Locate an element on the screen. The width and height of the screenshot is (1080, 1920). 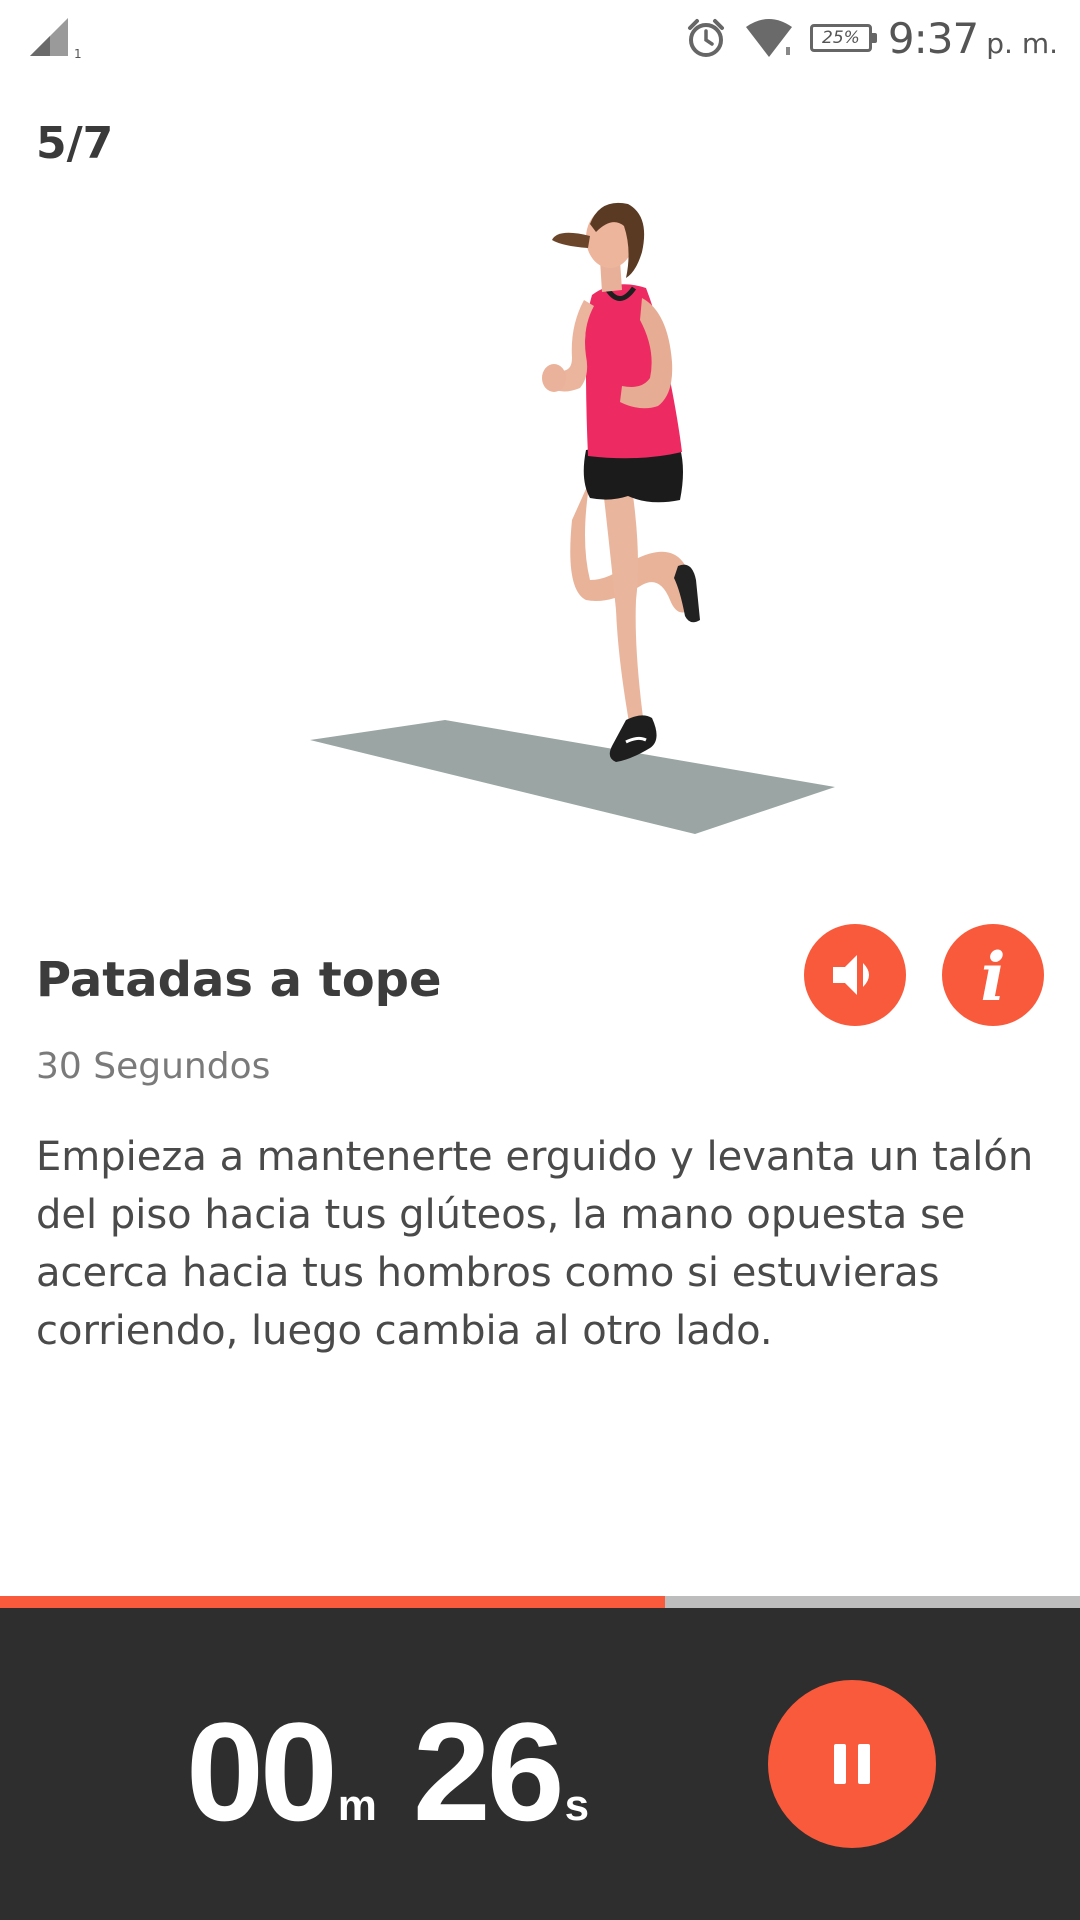
exercise-title: Patadas a tope is located at coordinates (239, 980).